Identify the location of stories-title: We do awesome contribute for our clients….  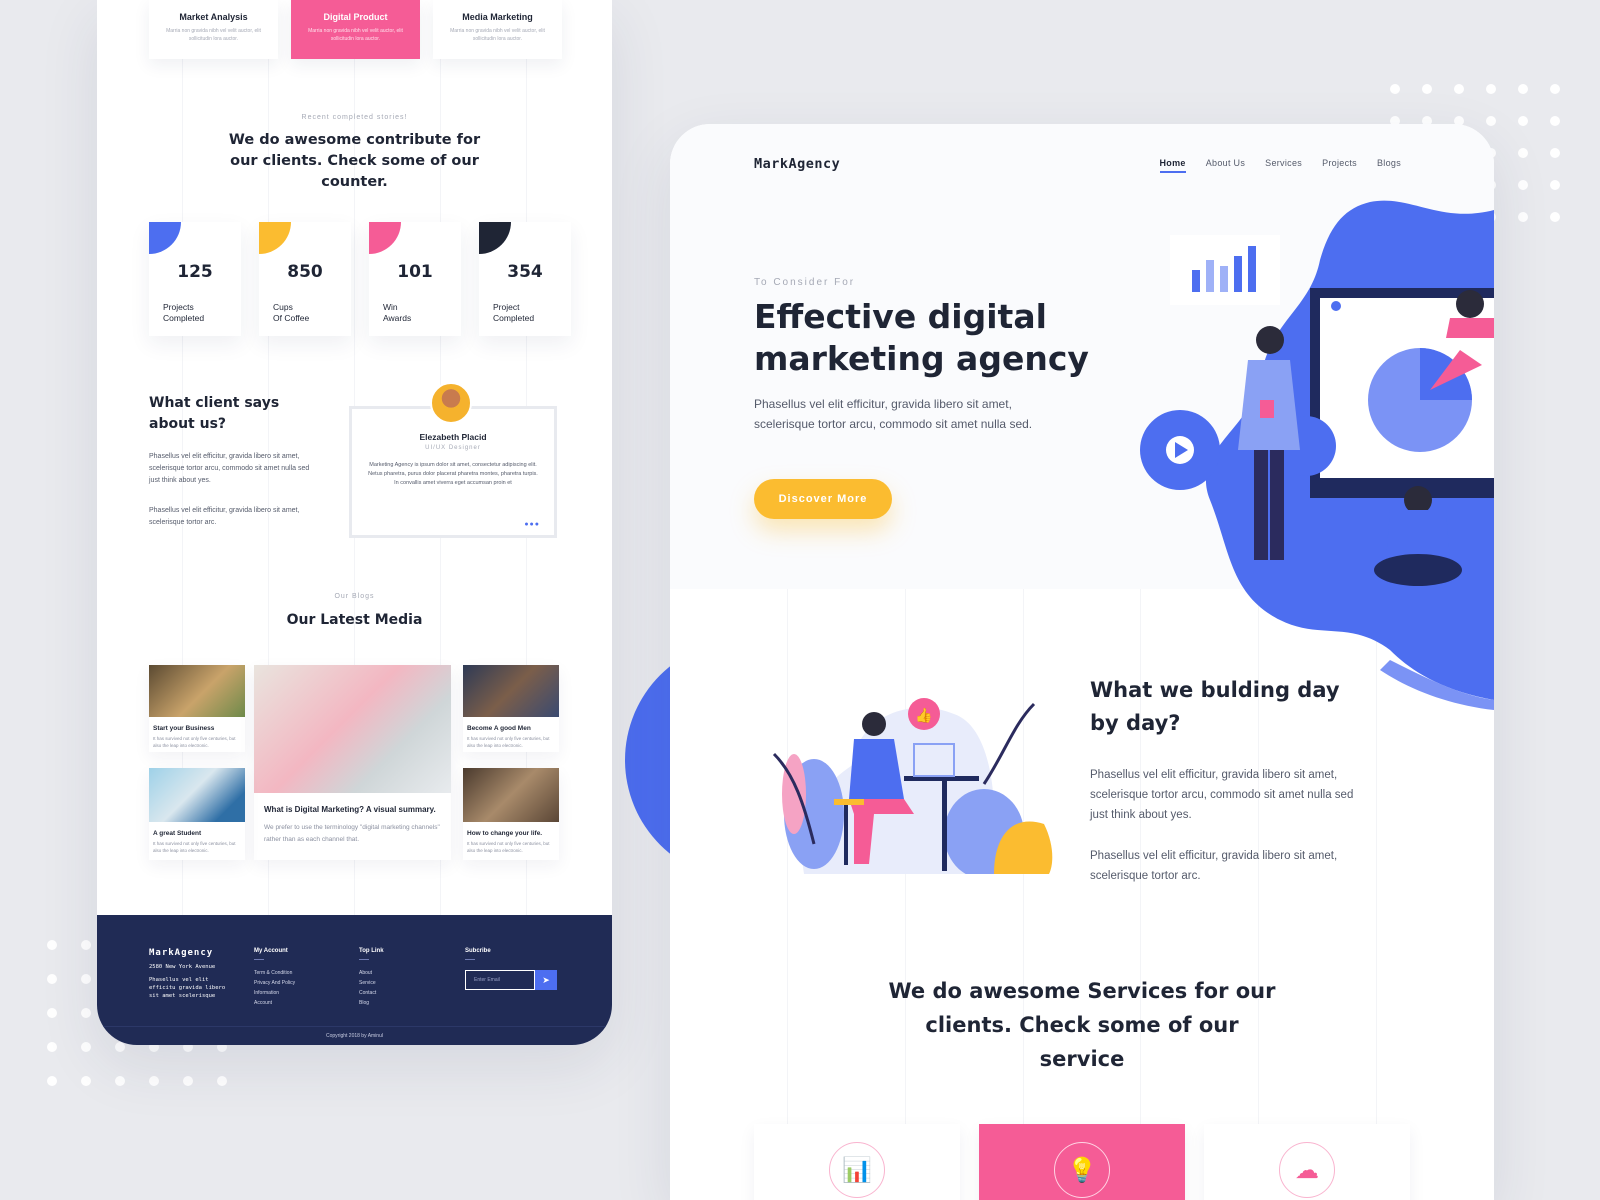
(354, 161).